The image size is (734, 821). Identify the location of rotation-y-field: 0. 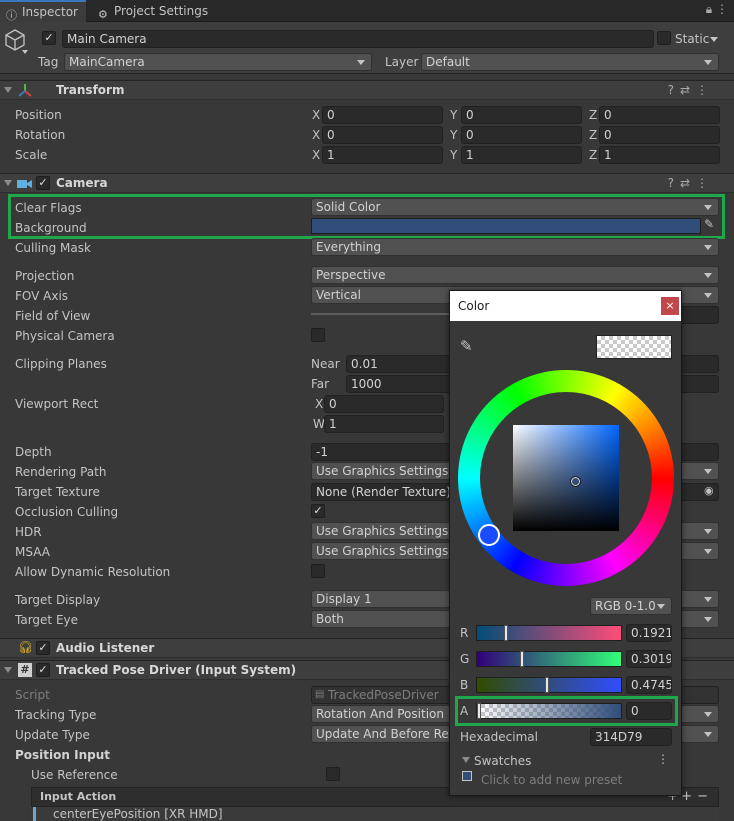
(521, 135).